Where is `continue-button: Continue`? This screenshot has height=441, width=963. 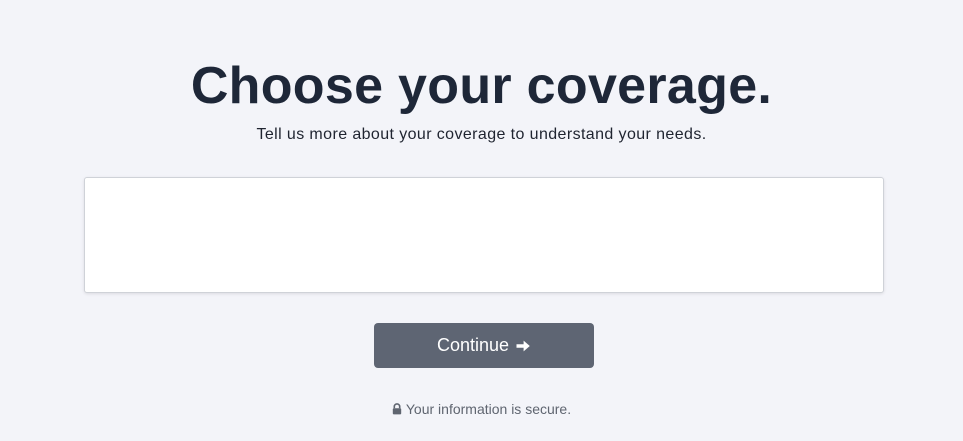
continue-button: Continue is located at coordinates (484, 345).